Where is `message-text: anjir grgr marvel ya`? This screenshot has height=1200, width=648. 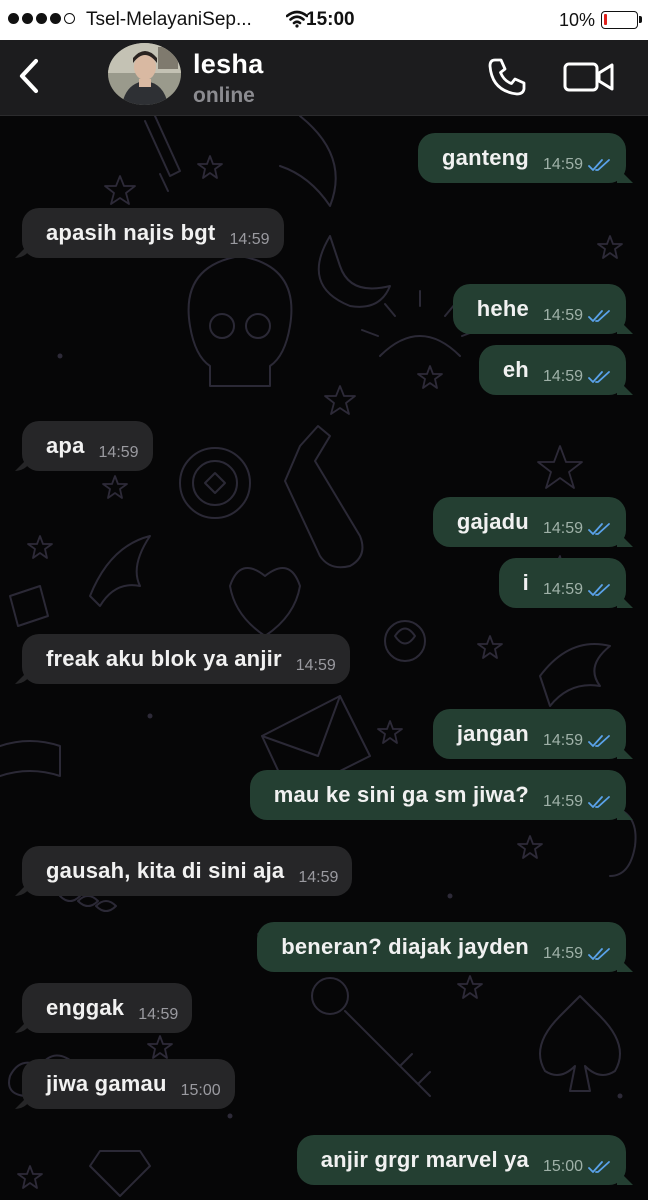 message-text: anjir grgr marvel ya is located at coordinates (424, 1159).